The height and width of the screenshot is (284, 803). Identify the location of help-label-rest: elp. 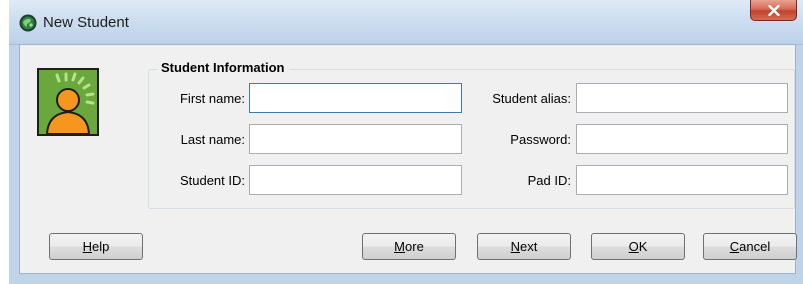
(101, 246).